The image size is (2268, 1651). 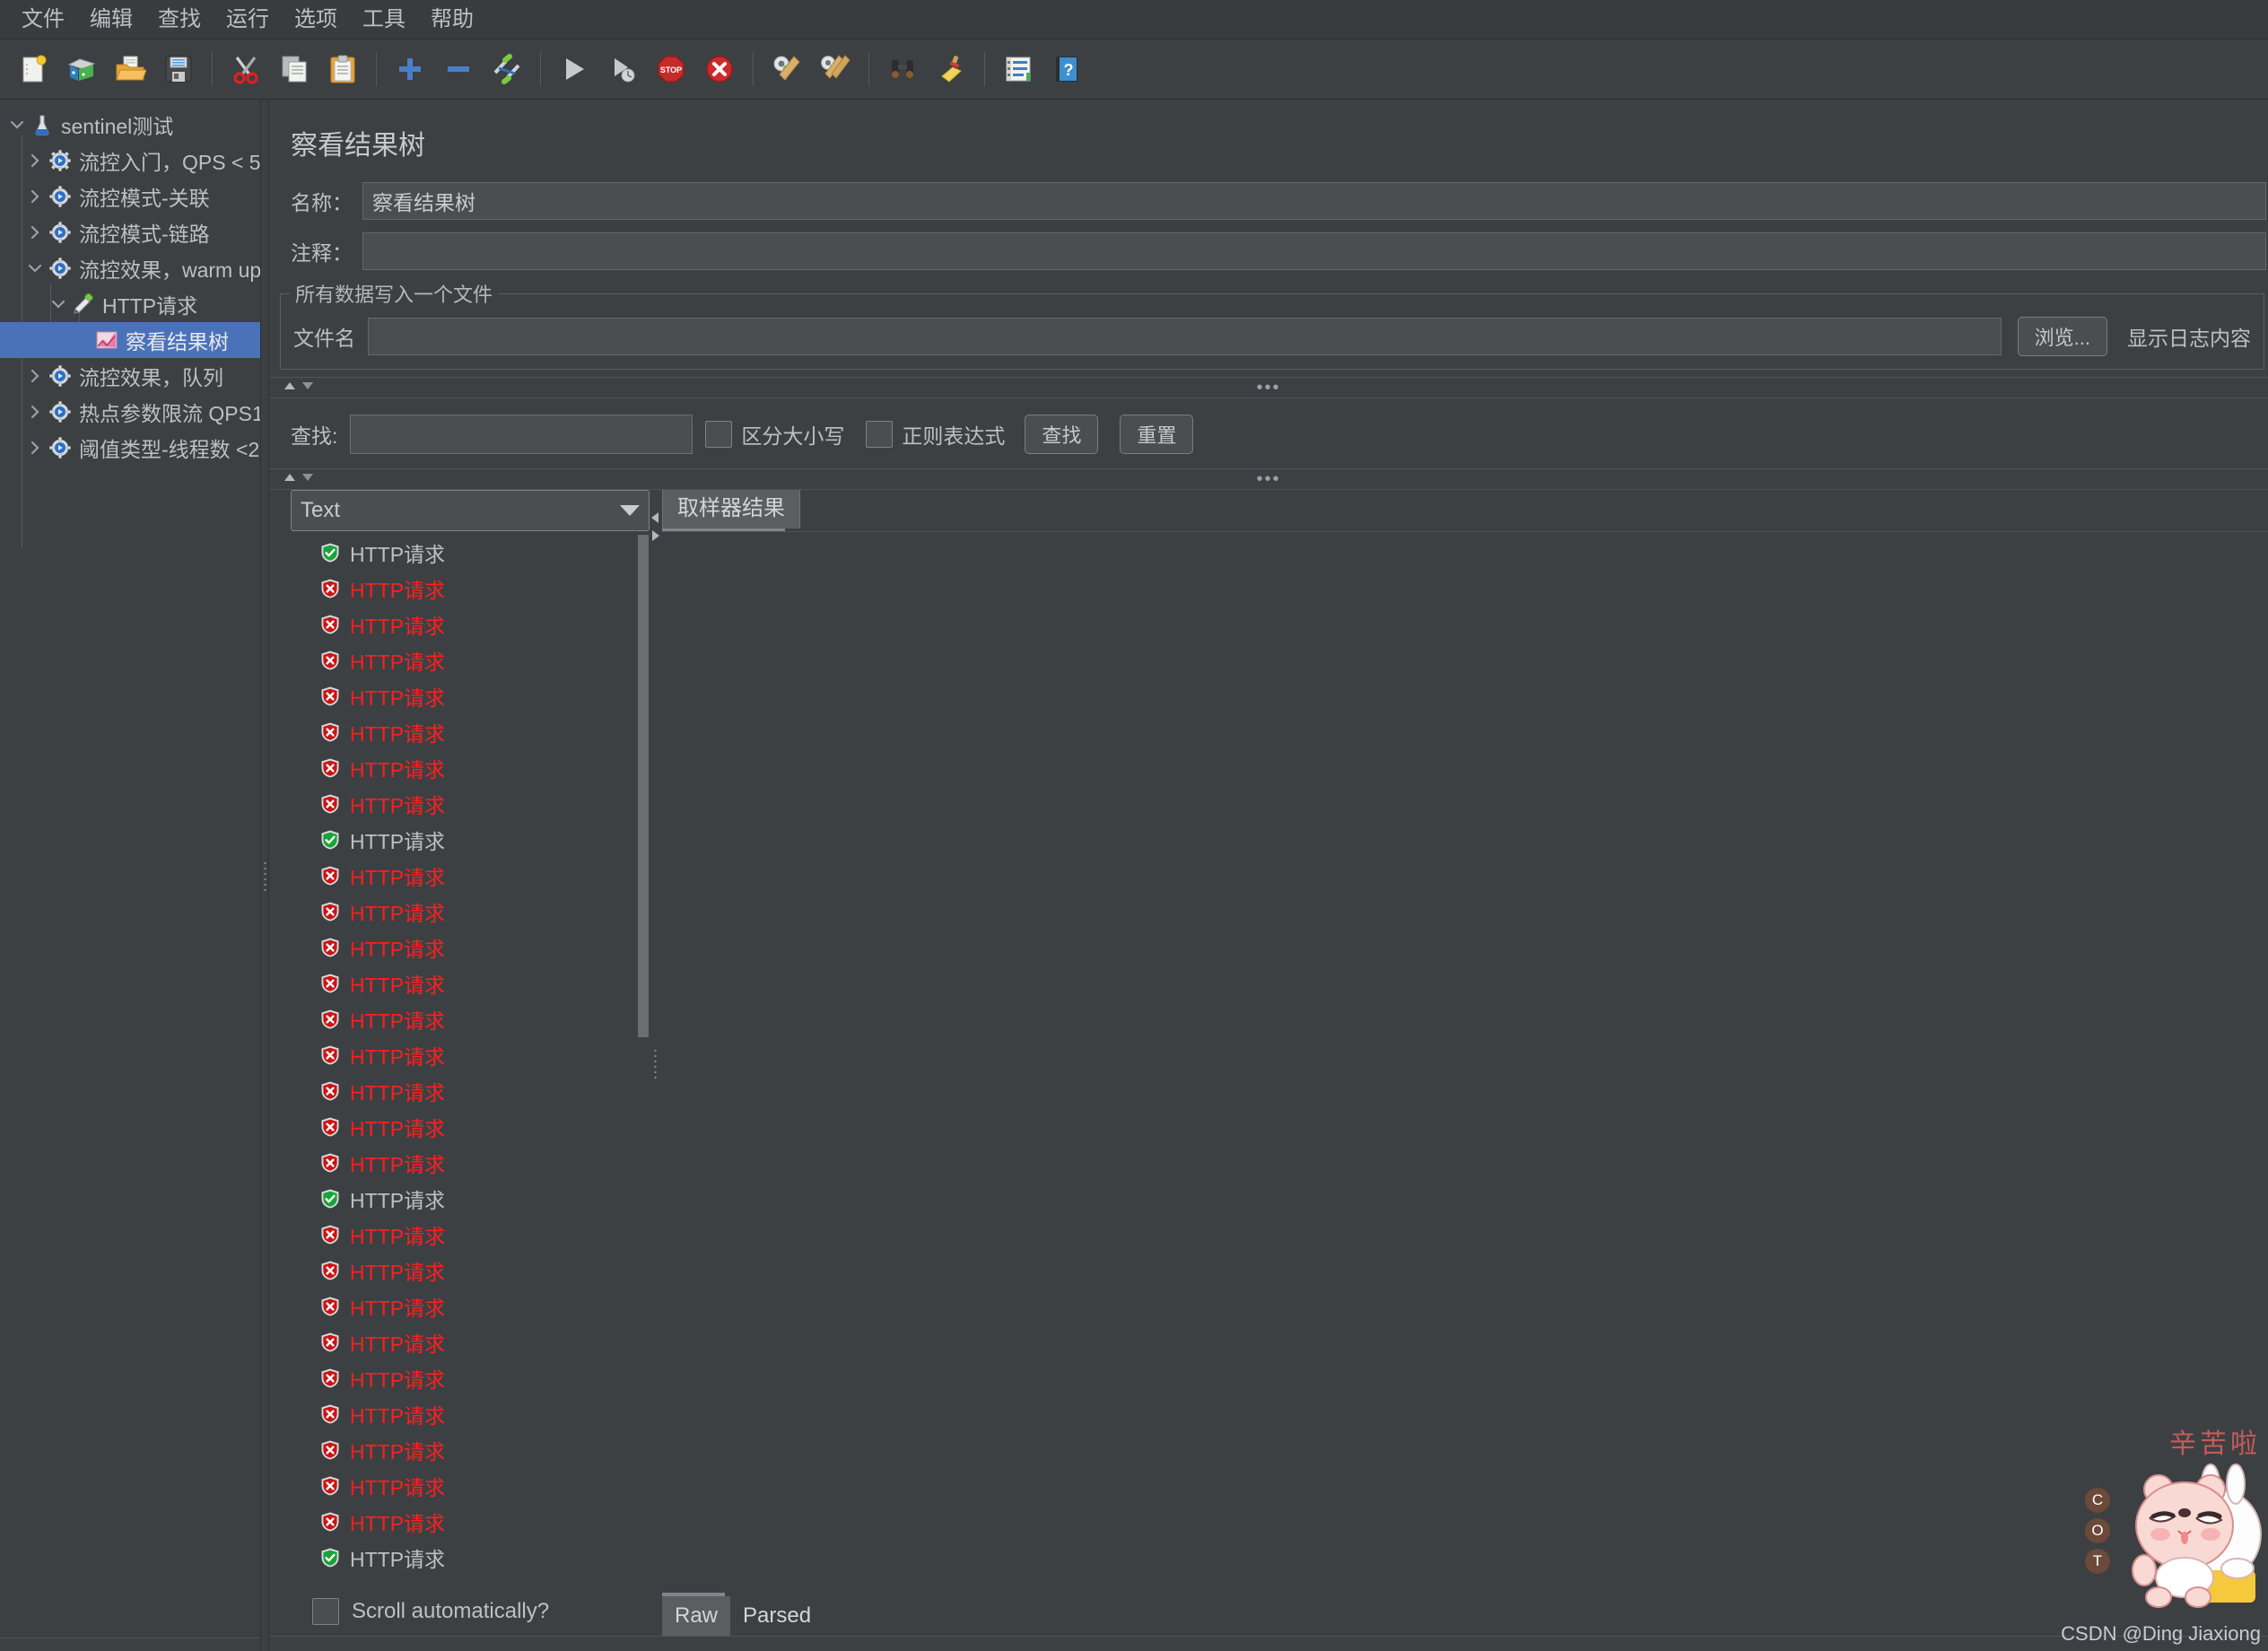 What do you see at coordinates (81, 69) in the screenshot?
I see `templates-icon` at bounding box center [81, 69].